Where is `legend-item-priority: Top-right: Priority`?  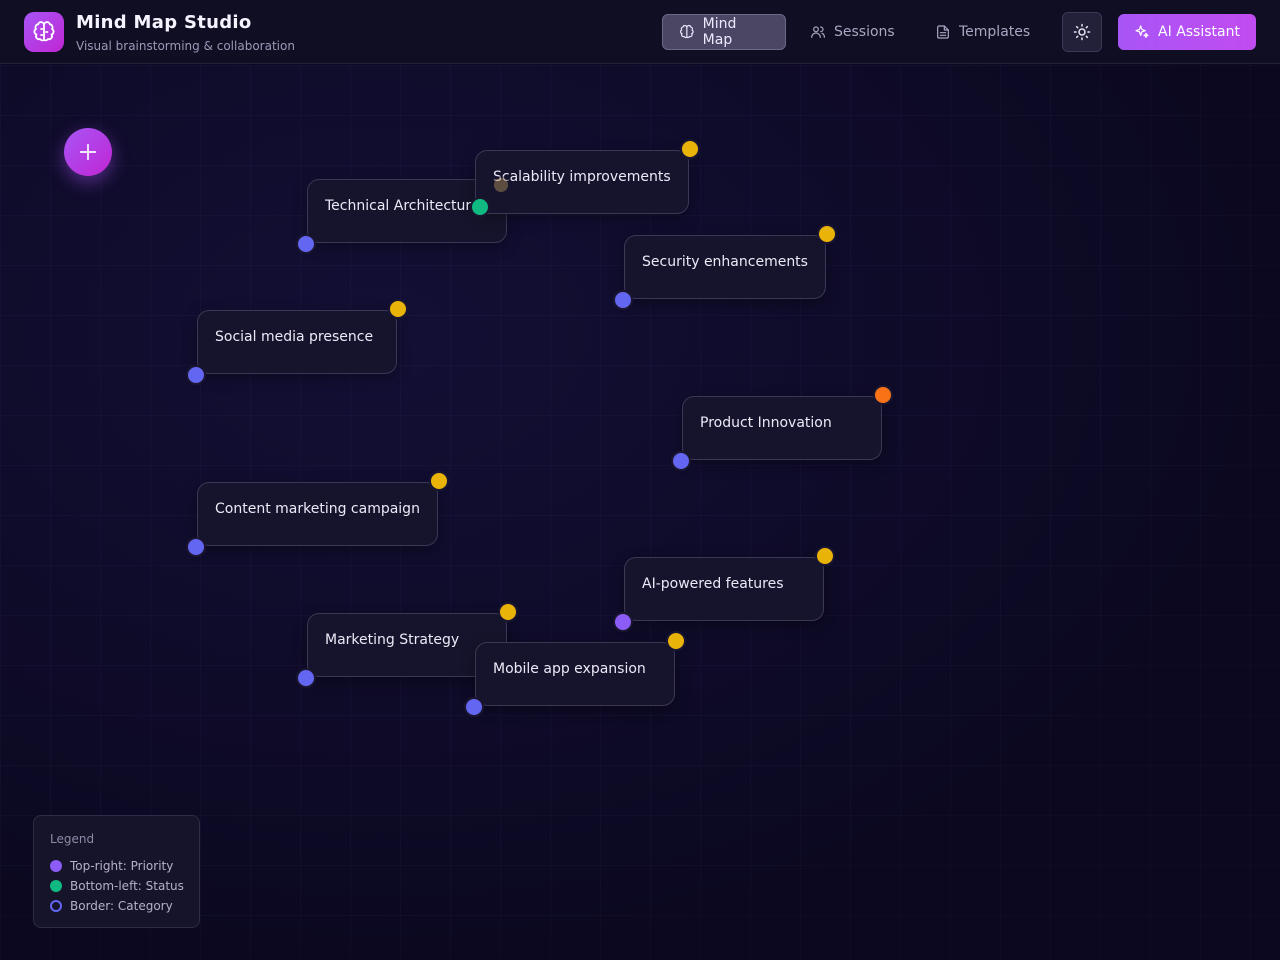 legend-item-priority: Top-right: Priority is located at coordinates (124, 866).